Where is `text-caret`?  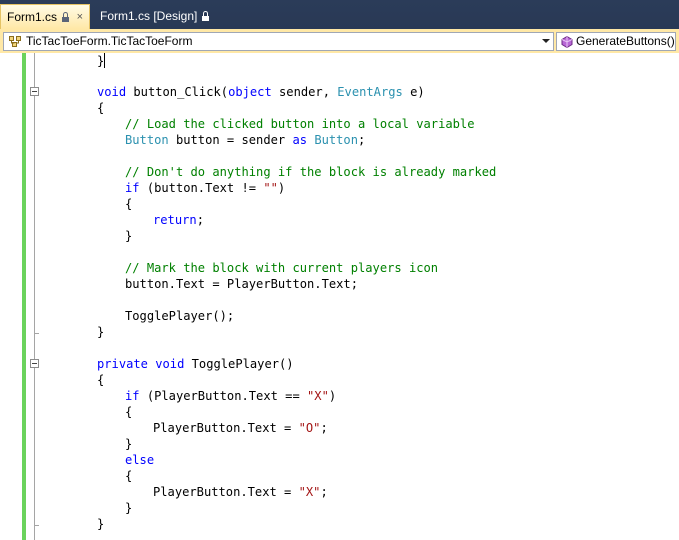 text-caret is located at coordinates (104, 60).